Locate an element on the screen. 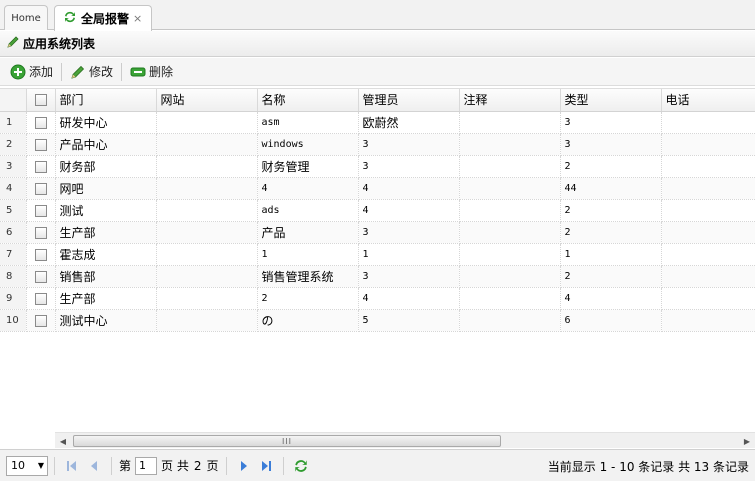 The image size is (755, 481). horizontal-scrollbar: ◀ III ▶ is located at coordinates (405, 440).